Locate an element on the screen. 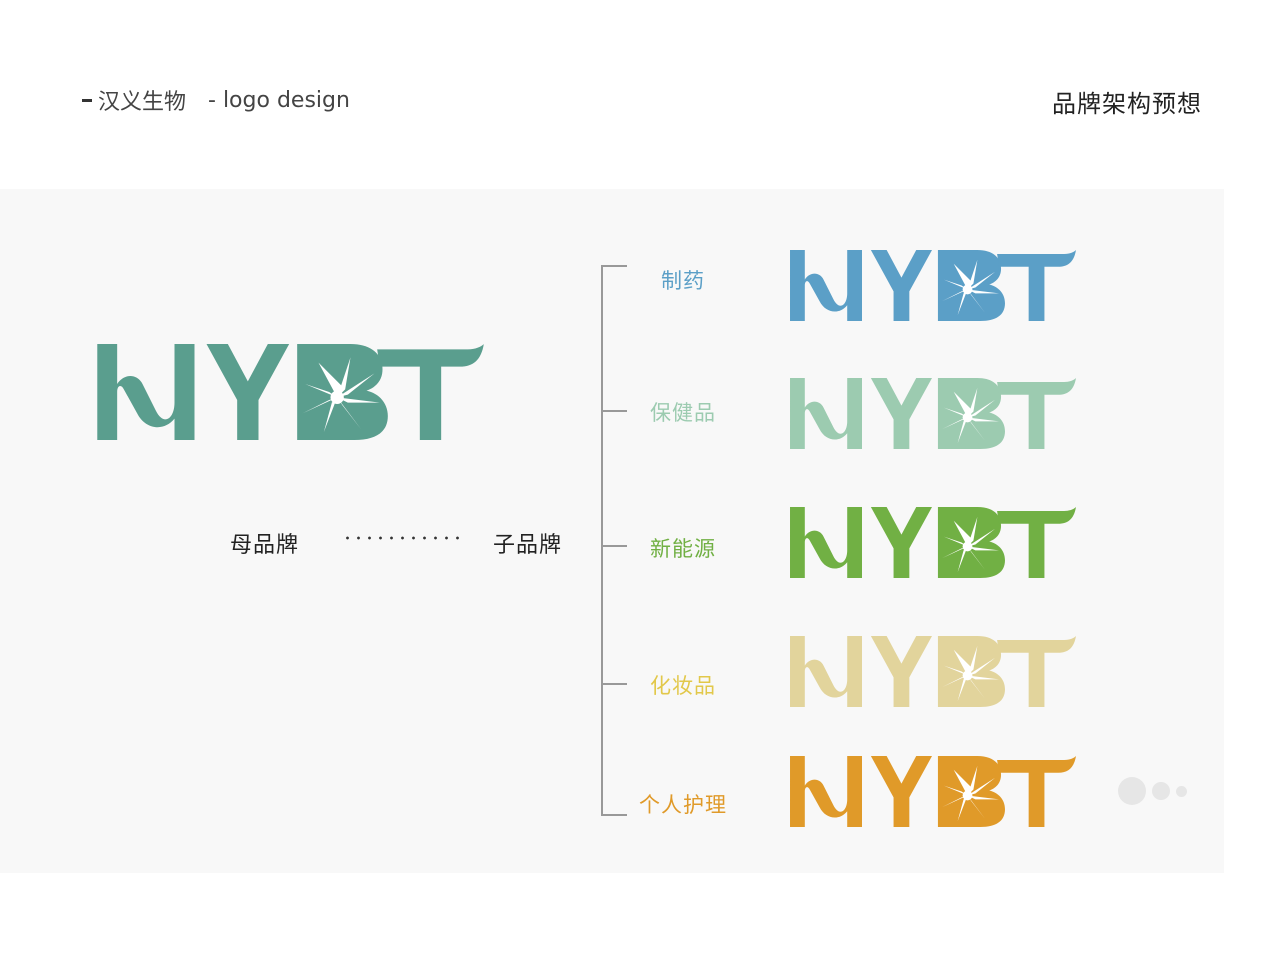  page-title: 品牌架构预想 is located at coordinates (1127, 104).